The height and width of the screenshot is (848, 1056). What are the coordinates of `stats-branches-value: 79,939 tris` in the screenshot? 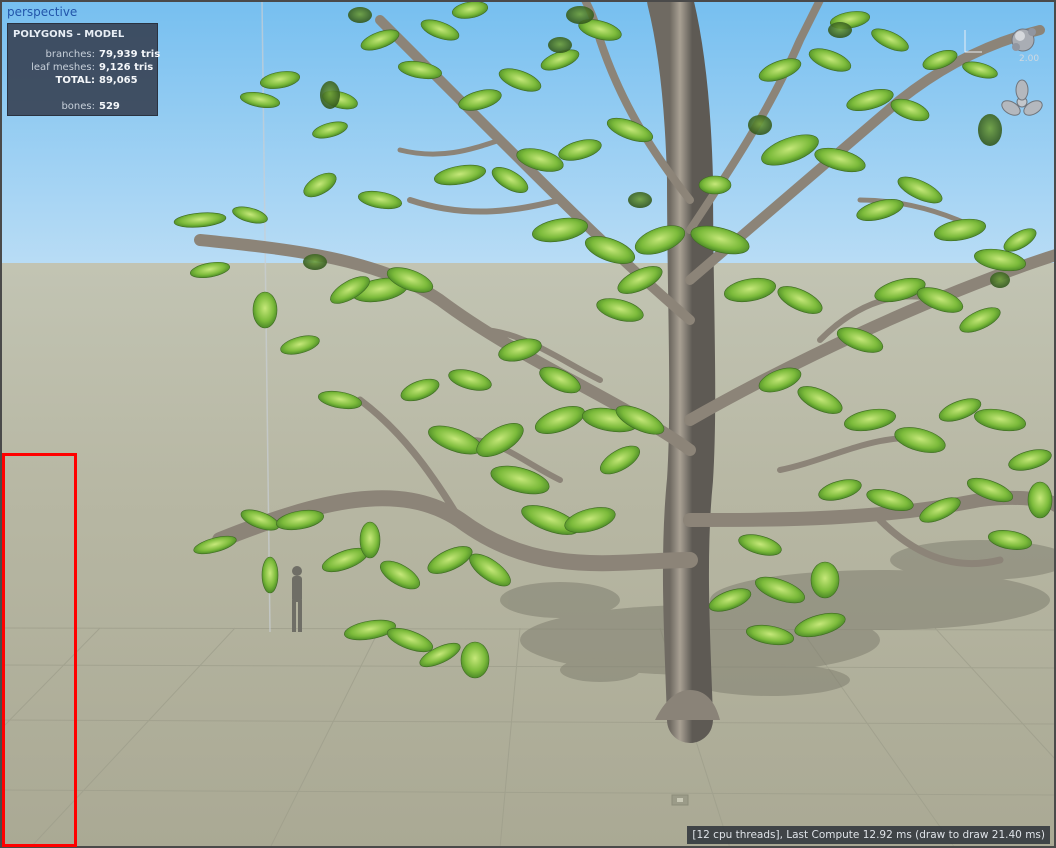 It's located at (130, 54).